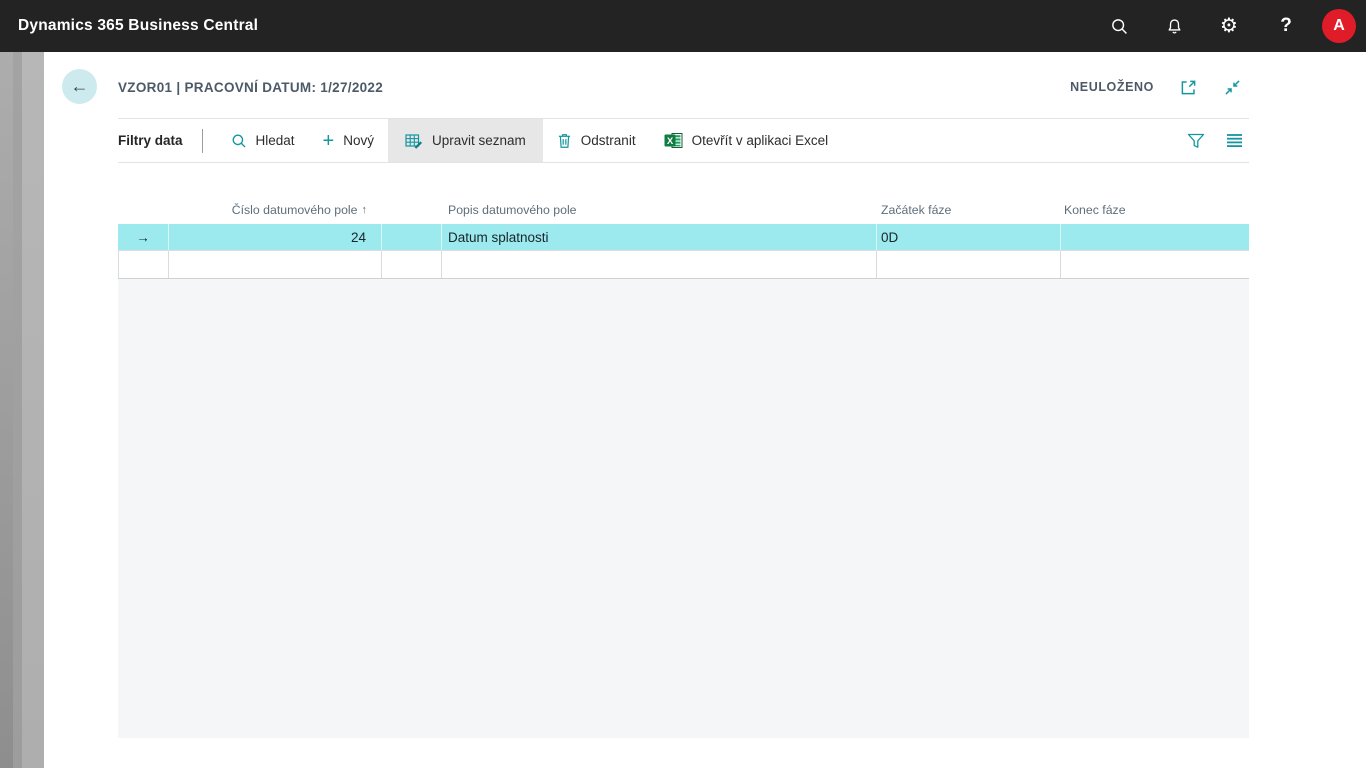 This screenshot has height=768, width=1366. I want to click on edit-list-icon, so click(414, 141).